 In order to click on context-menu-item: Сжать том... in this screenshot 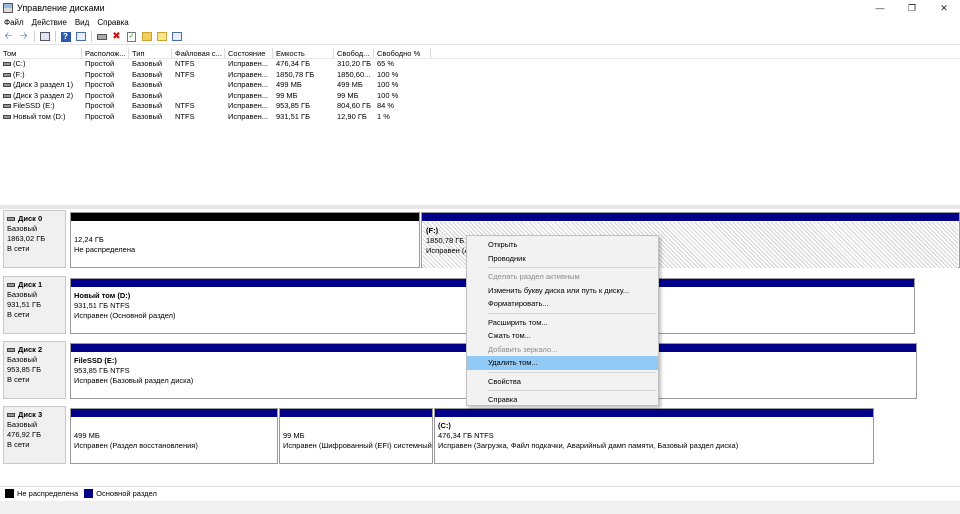, I will do `click(562, 336)`.